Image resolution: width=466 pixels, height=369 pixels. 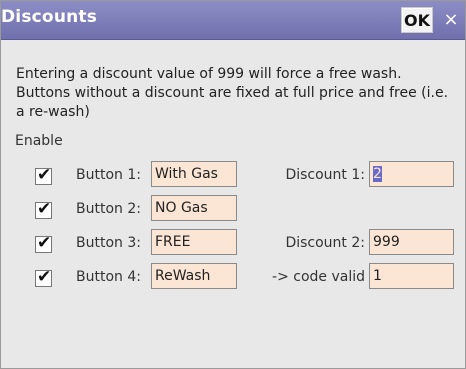 I want to click on button-1-value: With Gas, so click(x=186, y=174).